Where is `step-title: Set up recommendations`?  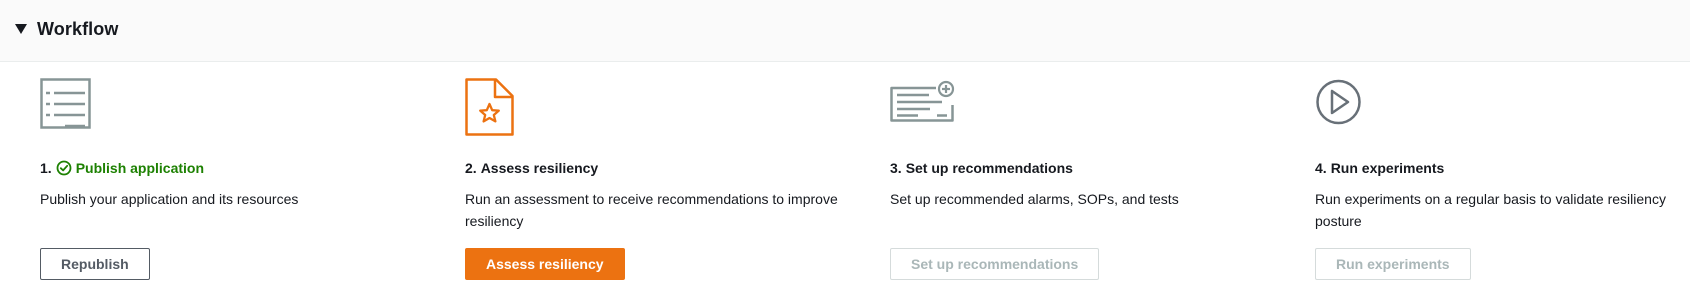
step-title: Set up recommendations is located at coordinates (989, 168).